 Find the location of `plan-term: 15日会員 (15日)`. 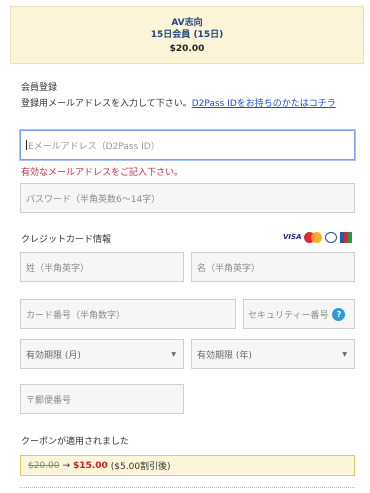

plan-term: 15日会員 (15日) is located at coordinates (187, 35).